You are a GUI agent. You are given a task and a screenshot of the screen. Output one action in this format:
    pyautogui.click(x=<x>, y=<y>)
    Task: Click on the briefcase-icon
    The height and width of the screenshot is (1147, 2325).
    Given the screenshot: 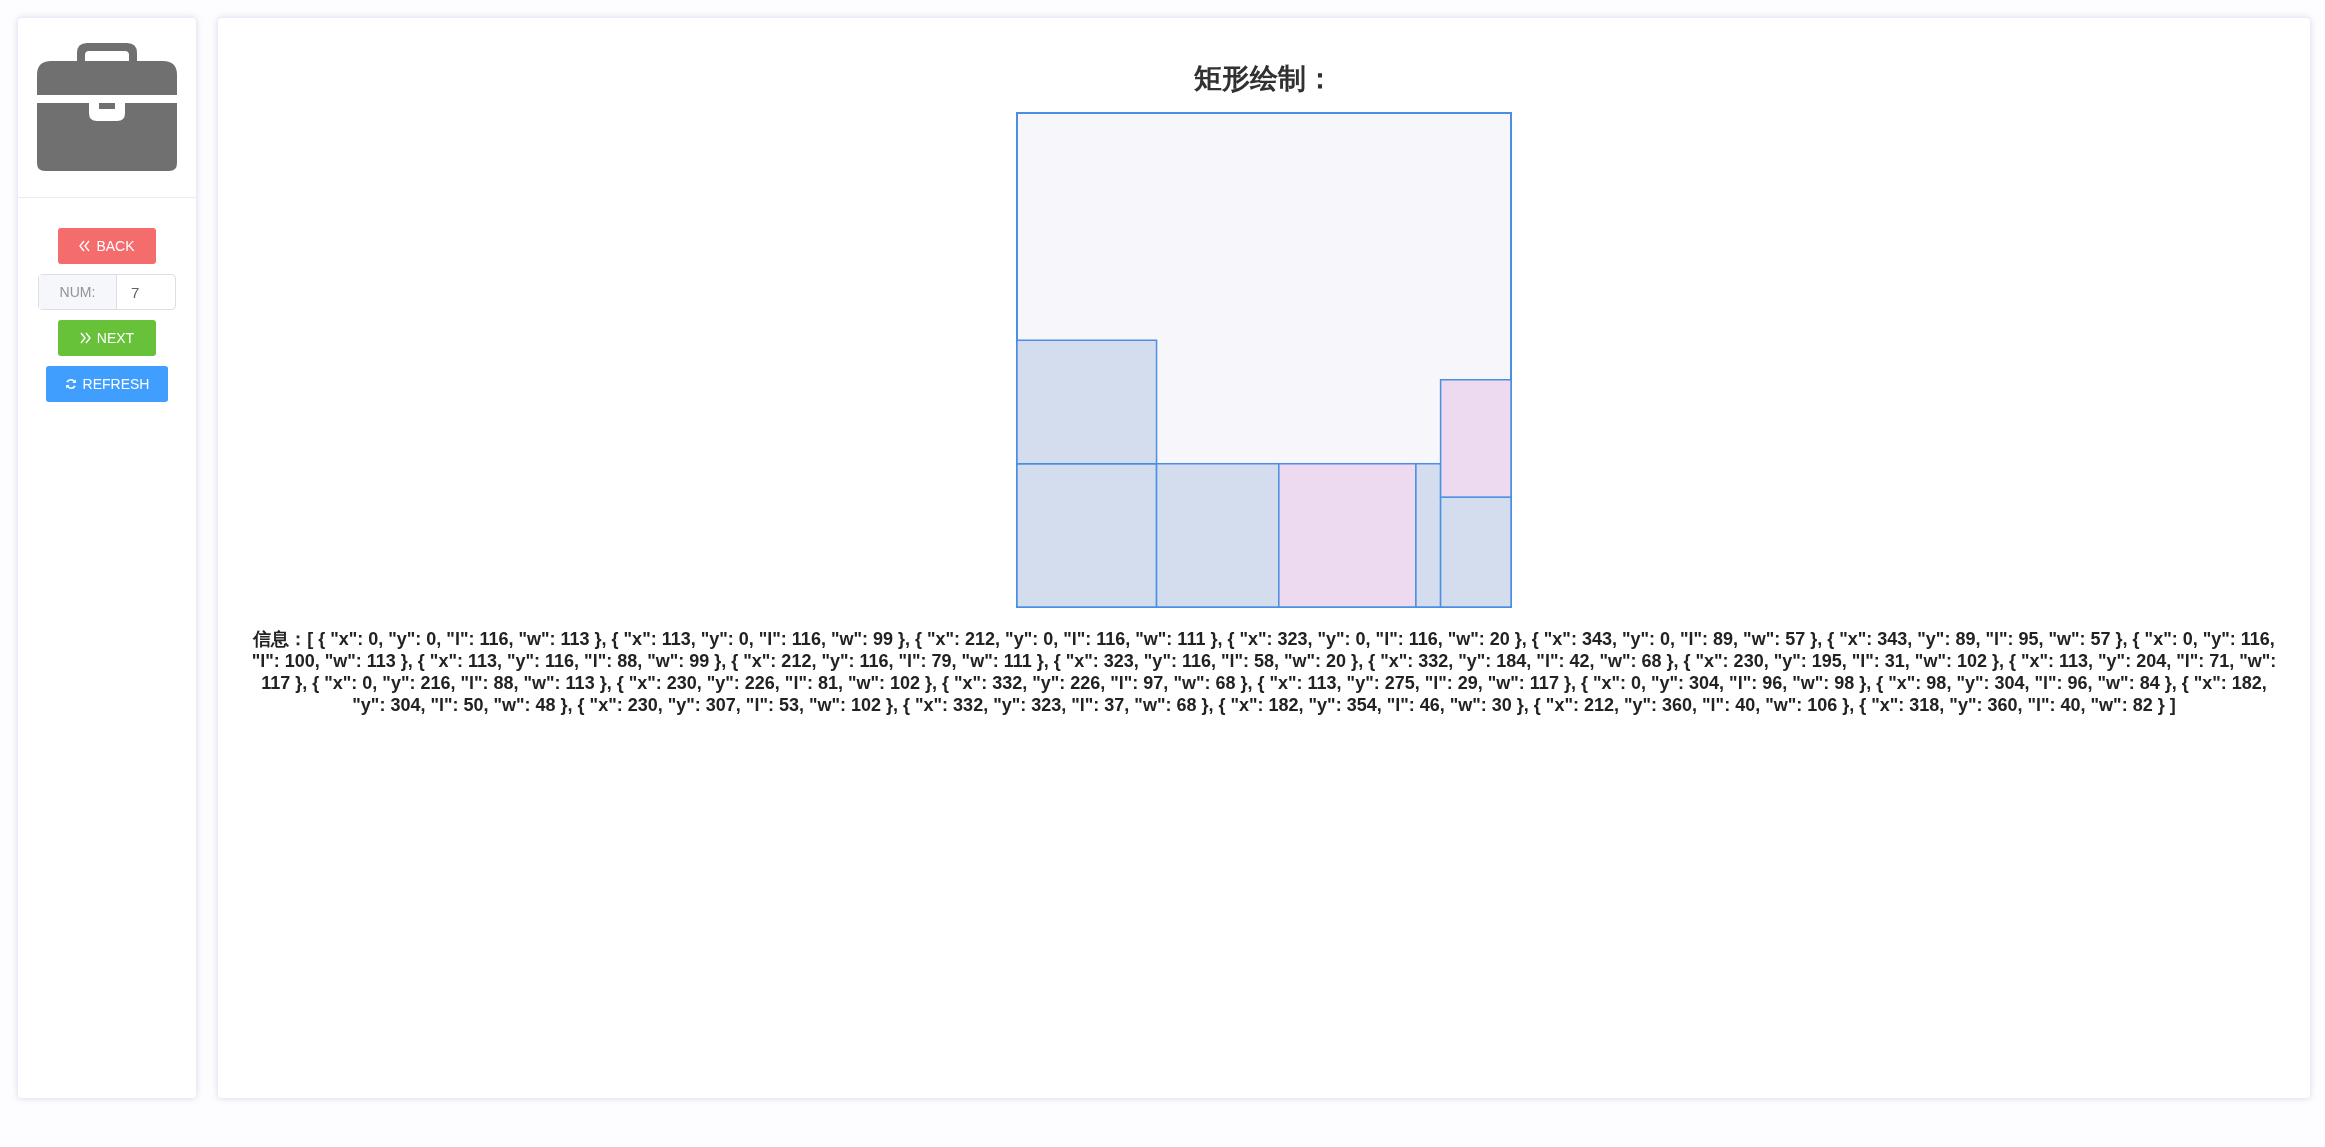 What is the action you would take?
    pyautogui.click(x=107, y=107)
    